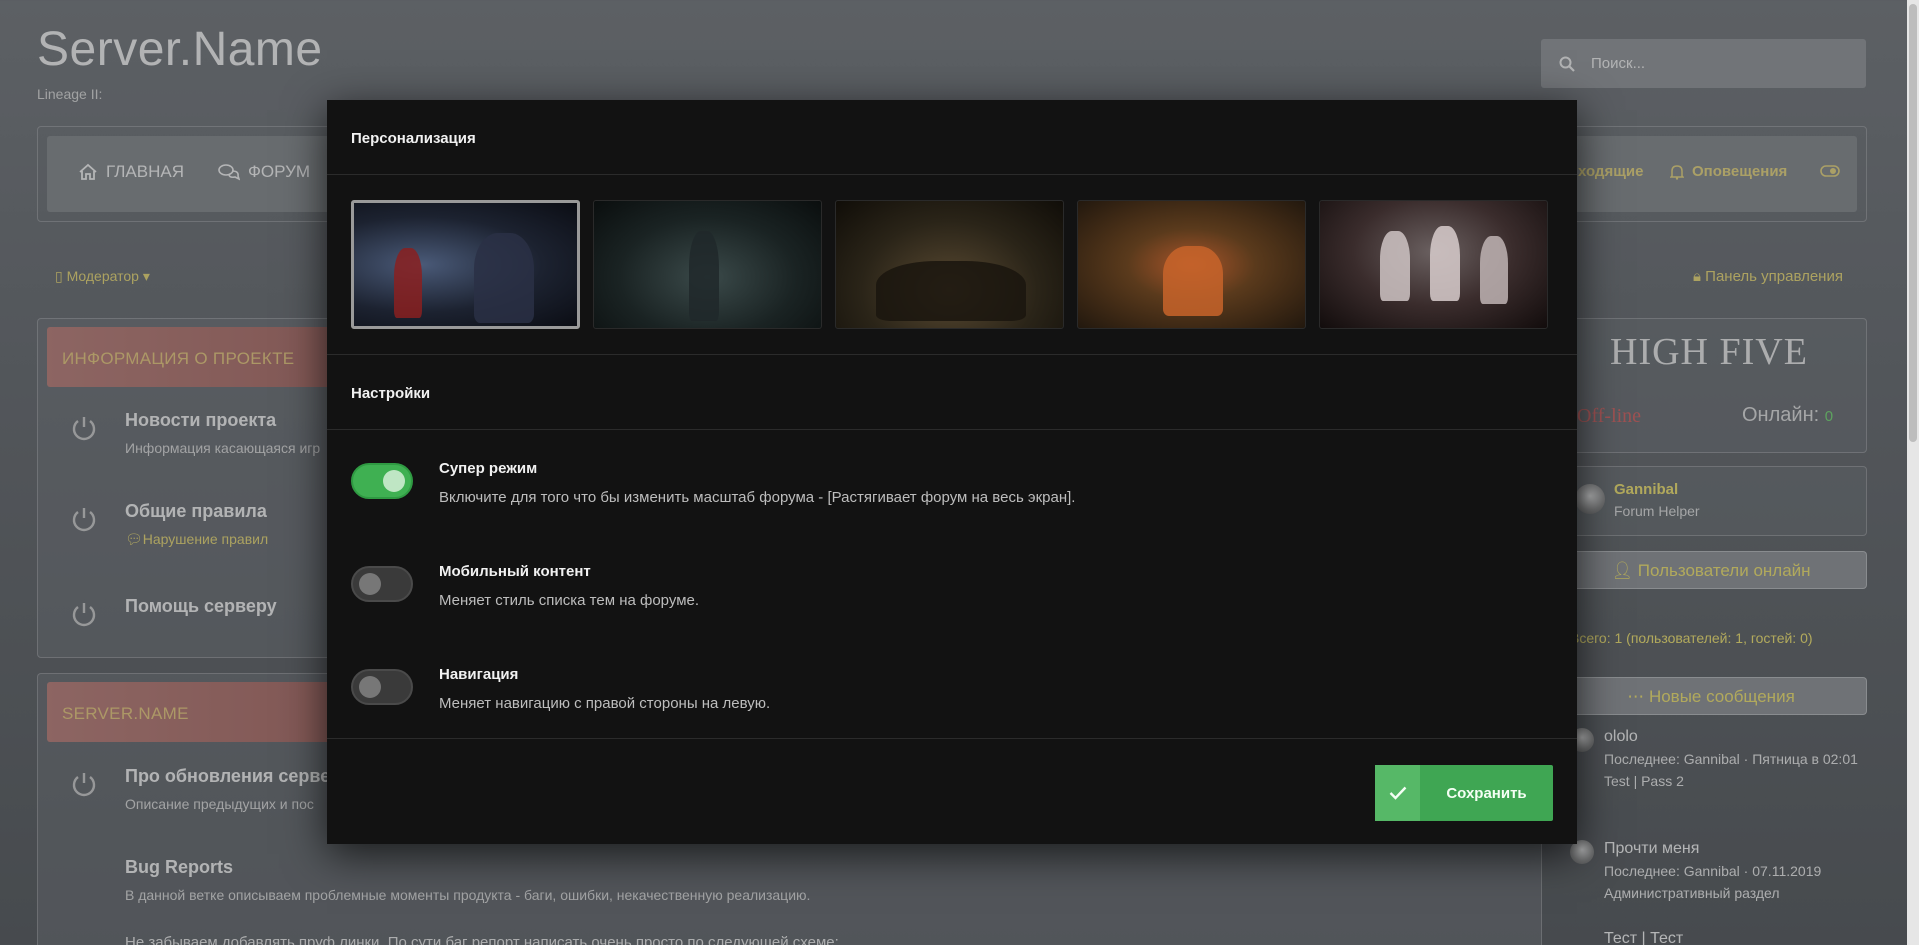 The image size is (1919, 945). What do you see at coordinates (1486, 793) in the screenshot?
I see `save-label: Сохранить` at bounding box center [1486, 793].